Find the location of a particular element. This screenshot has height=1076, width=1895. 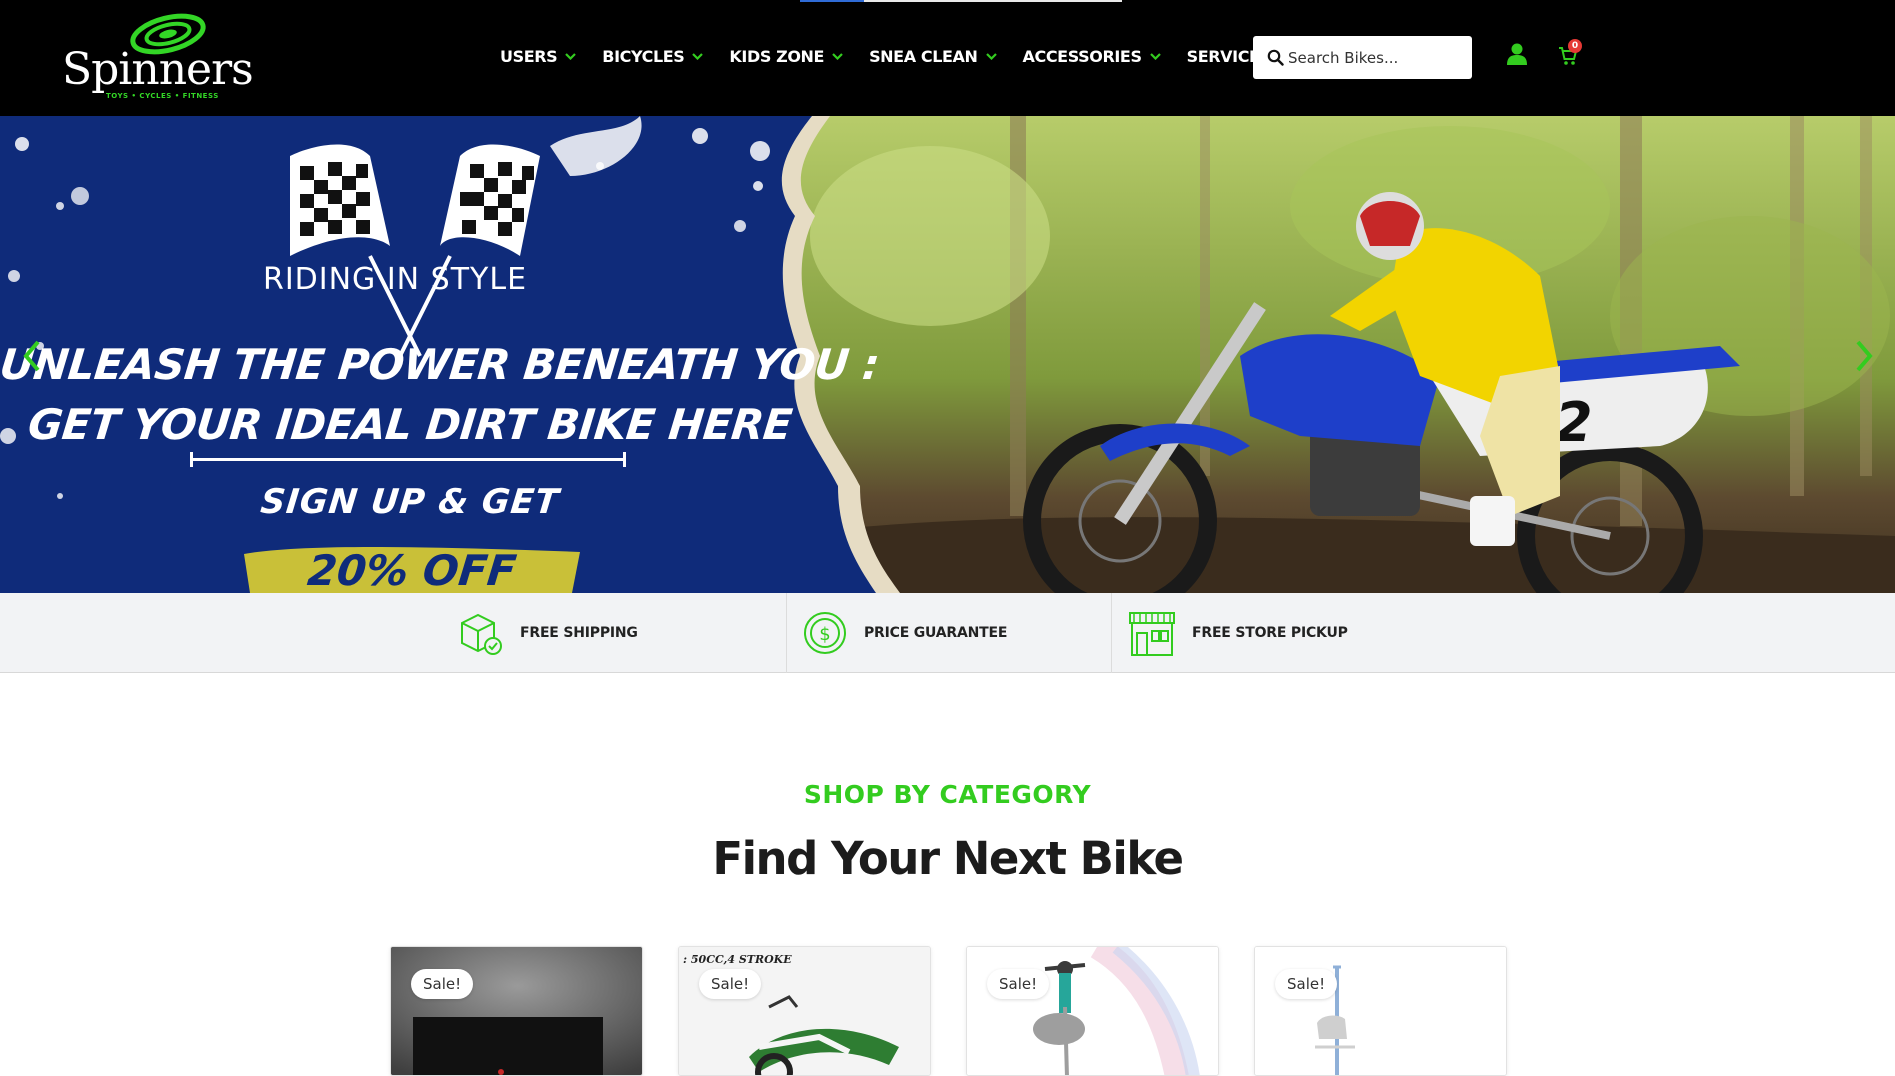

hero-headline-line1: UNLEASH THE POWER BENEATH YOU : is located at coordinates (441, 364).